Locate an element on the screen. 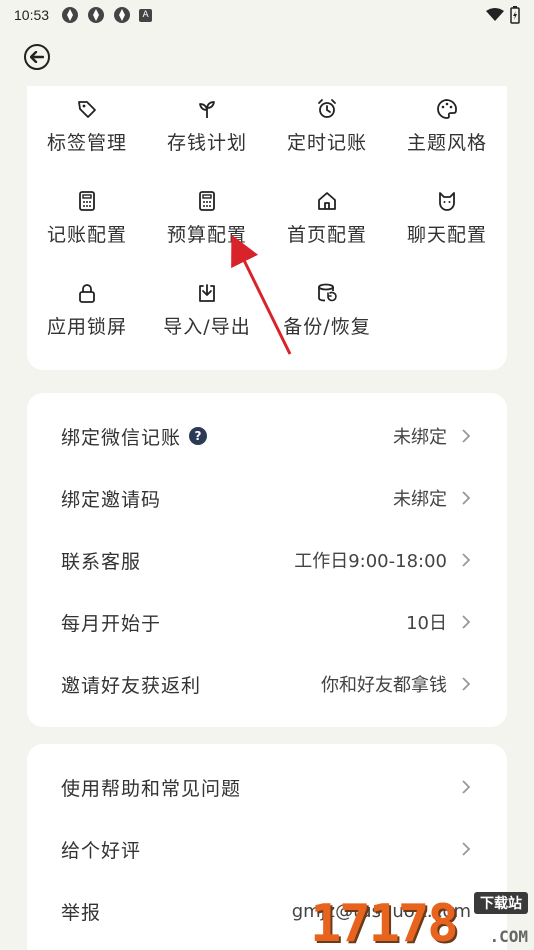 Image resolution: width=534 pixels, height=950 pixels. row-title: 给个好评 is located at coordinates (101, 850).